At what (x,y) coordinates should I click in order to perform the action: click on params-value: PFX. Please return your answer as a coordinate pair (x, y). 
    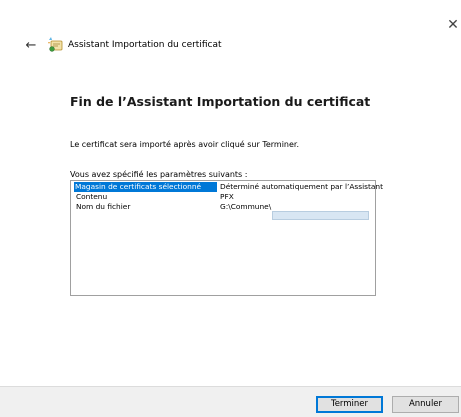
    Looking at the image, I should click on (227, 196).